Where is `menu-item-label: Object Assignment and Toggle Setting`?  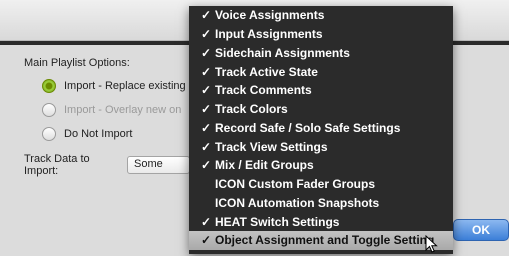 menu-item-label: Object Assignment and Toggle Setting is located at coordinates (325, 240).